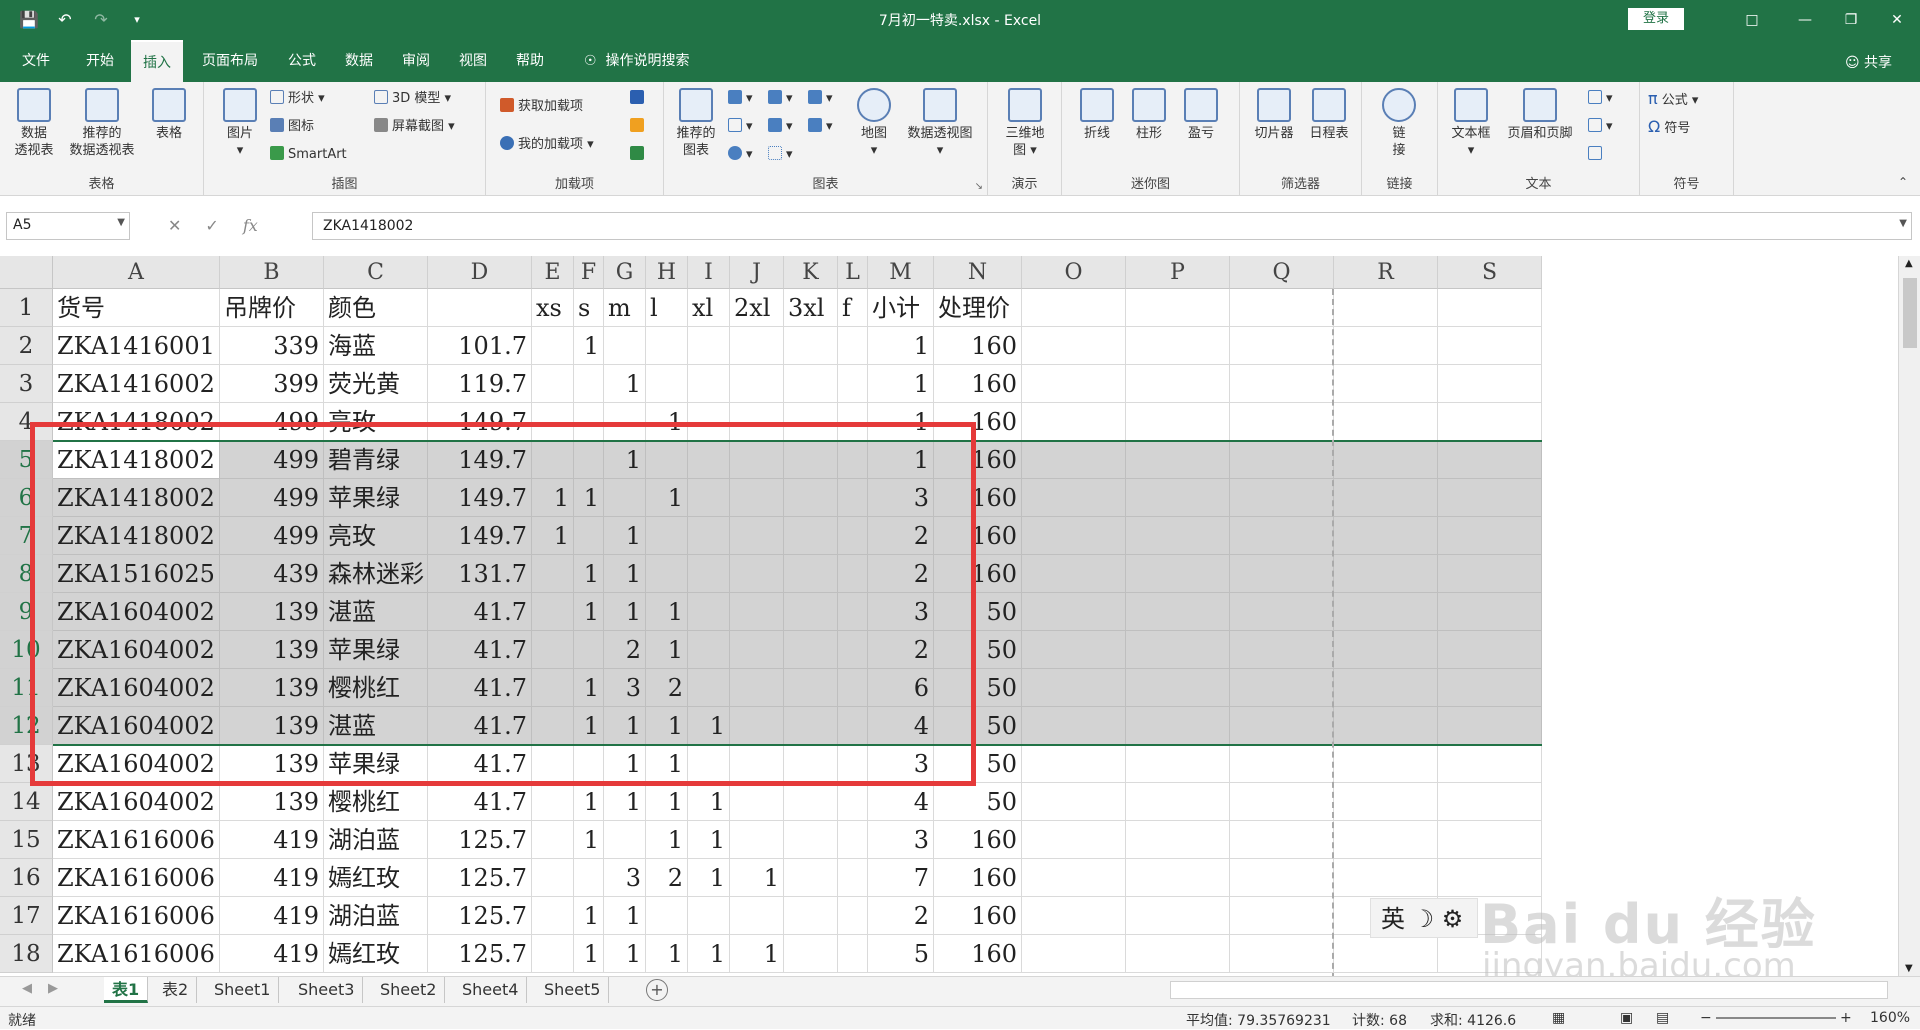 The width and height of the screenshot is (1920, 1030). What do you see at coordinates (853, 802) in the screenshot?
I see `cell-L14` at bounding box center [853, 802].